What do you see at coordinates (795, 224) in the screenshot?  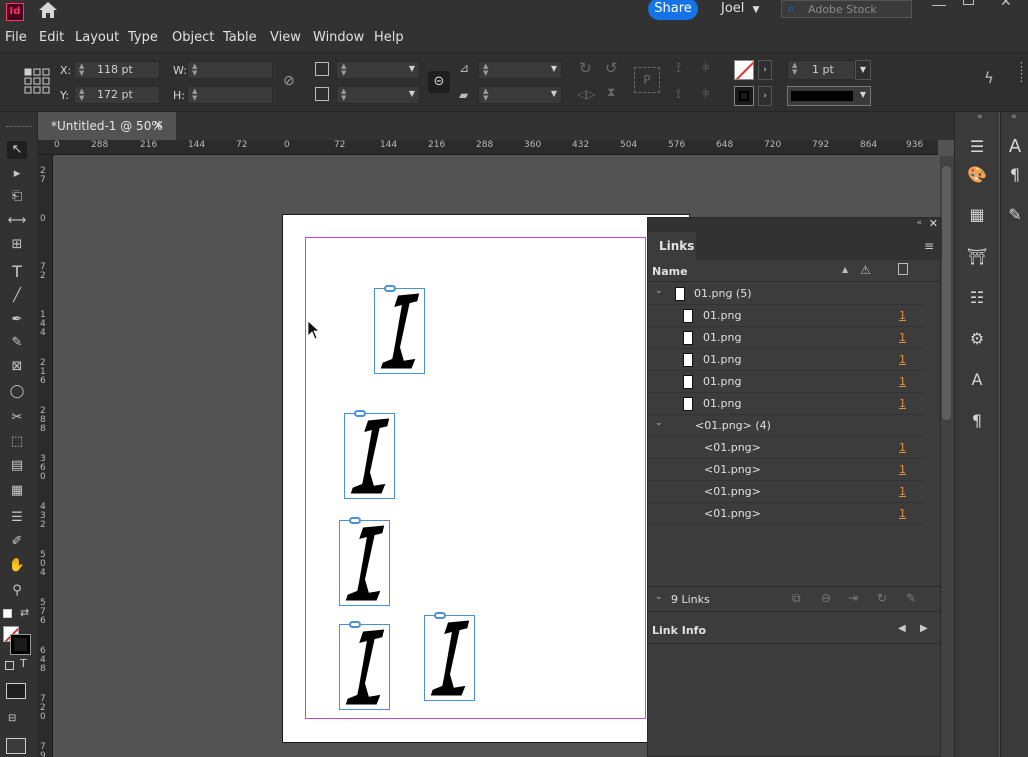 I see `links-panel-header: « ✕` at bounding box center [795, 224].